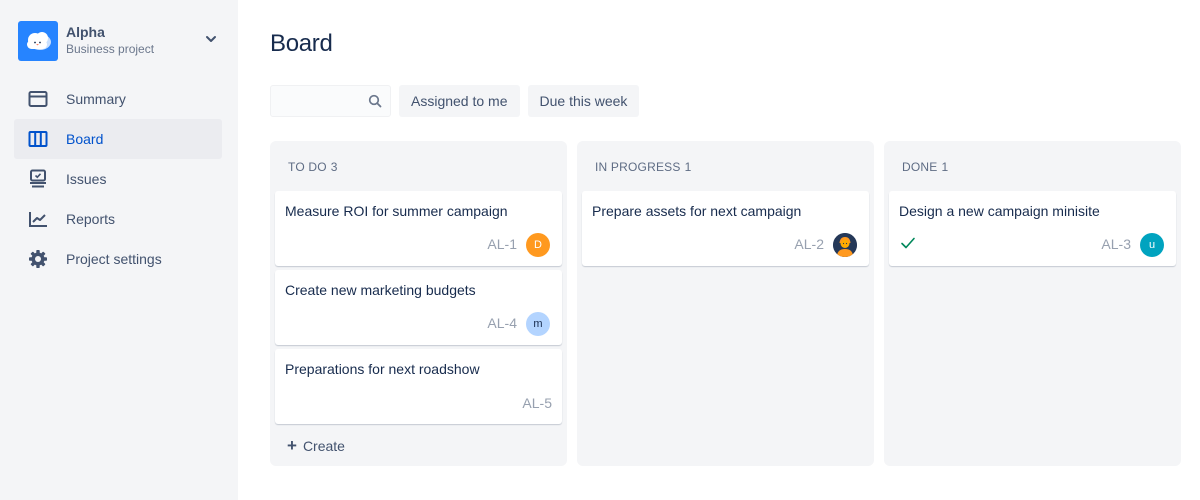 The width and height of the screenshot is (1200, 500). What do you see at coordinates (418, 228) in the screenshot?
I see `issue-card: Measure ROI for summer campaign AL-1 D` at bounding box center [418, 228].